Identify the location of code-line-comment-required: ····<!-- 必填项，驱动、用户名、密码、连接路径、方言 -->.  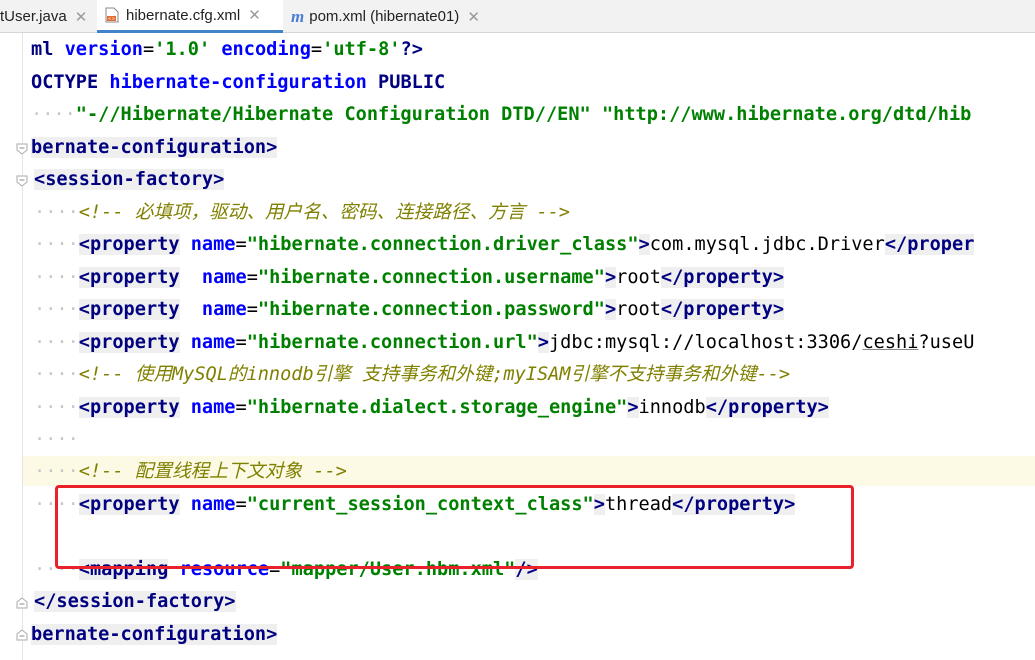
(302, 212).